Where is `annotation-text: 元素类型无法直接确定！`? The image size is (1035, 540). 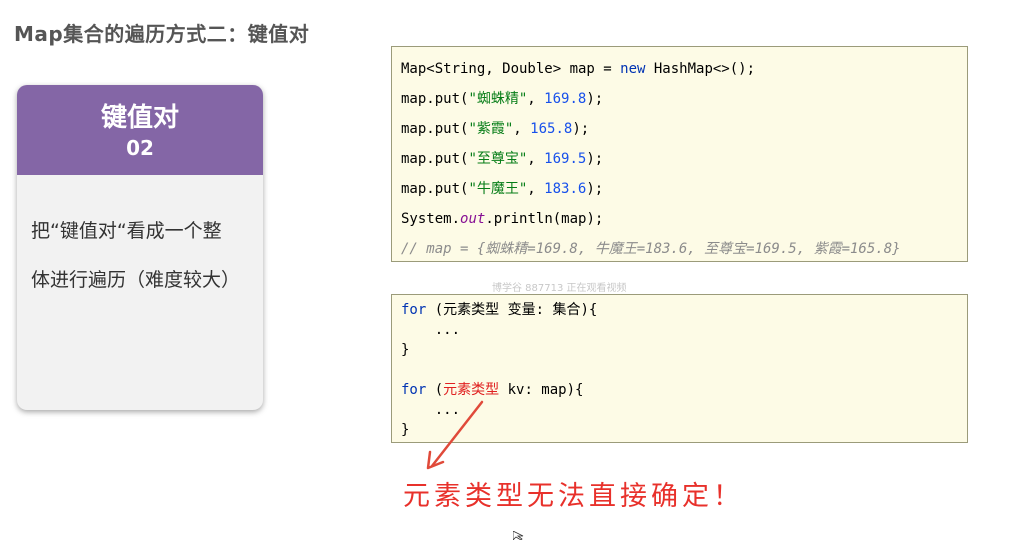 annotation-text: 元素类型无法直接确定！ is located at coordinates (573, 496).